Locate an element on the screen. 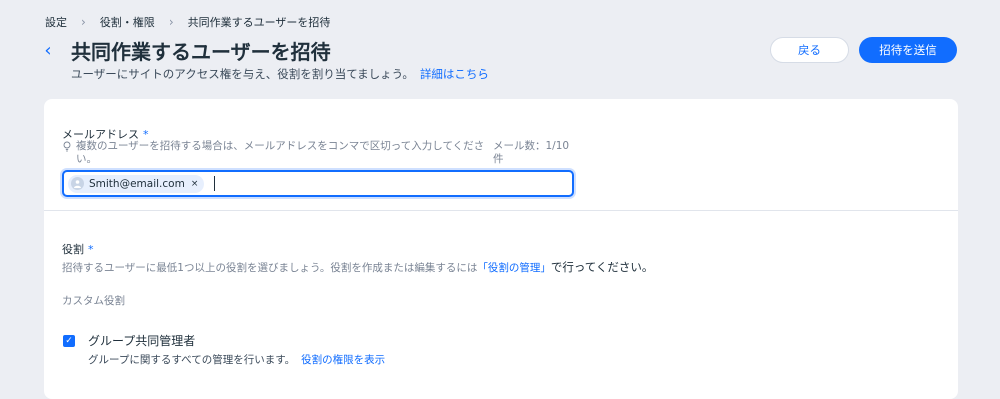 This screenshot has height=399, width=1000. role-description-end: で行ってください。 is located at coordinates (602, 267).